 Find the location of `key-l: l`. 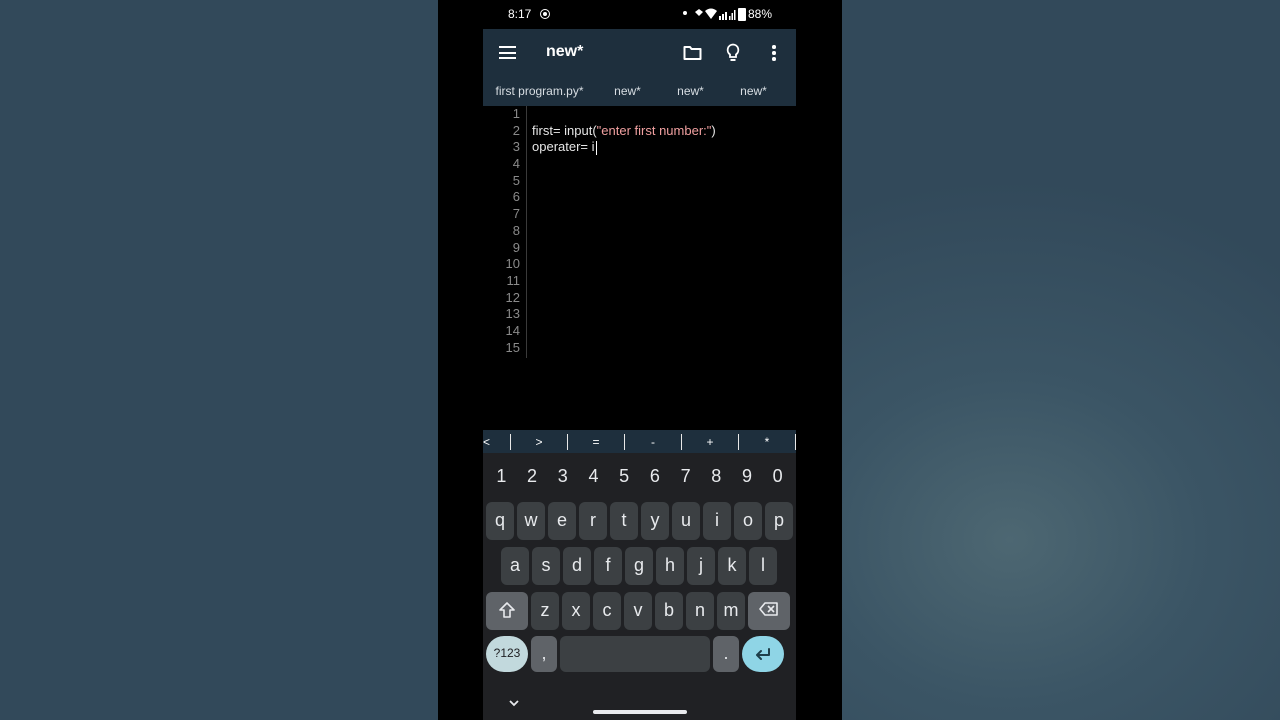

key-l: l is located at coordinates (763, 566).